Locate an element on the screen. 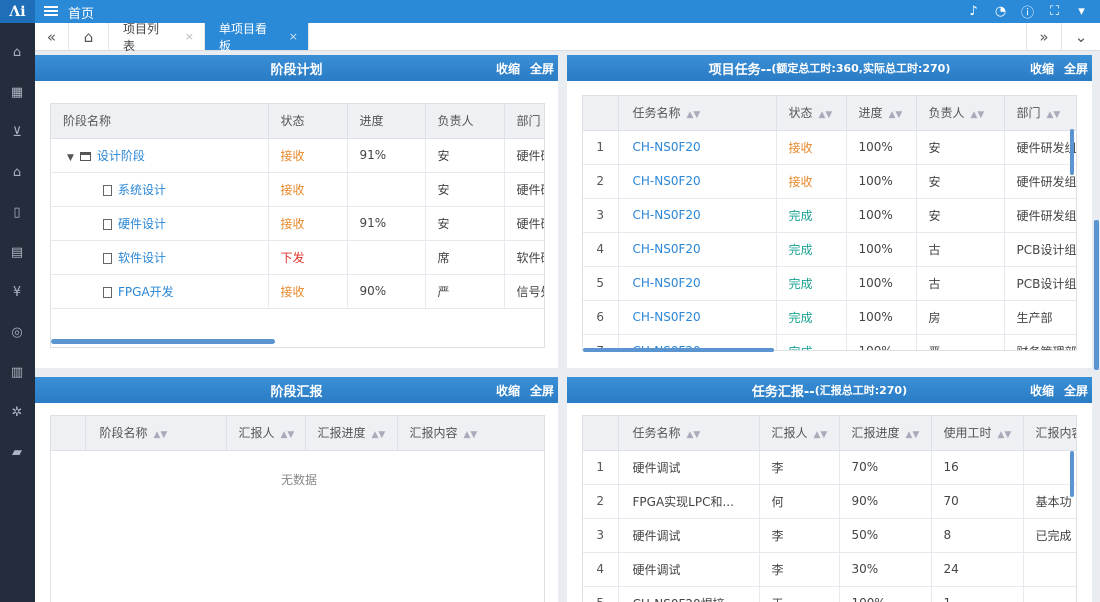 The width and height of the screenshot is (1100, 602). row-number: 2 is located at coordinates (601, 181).